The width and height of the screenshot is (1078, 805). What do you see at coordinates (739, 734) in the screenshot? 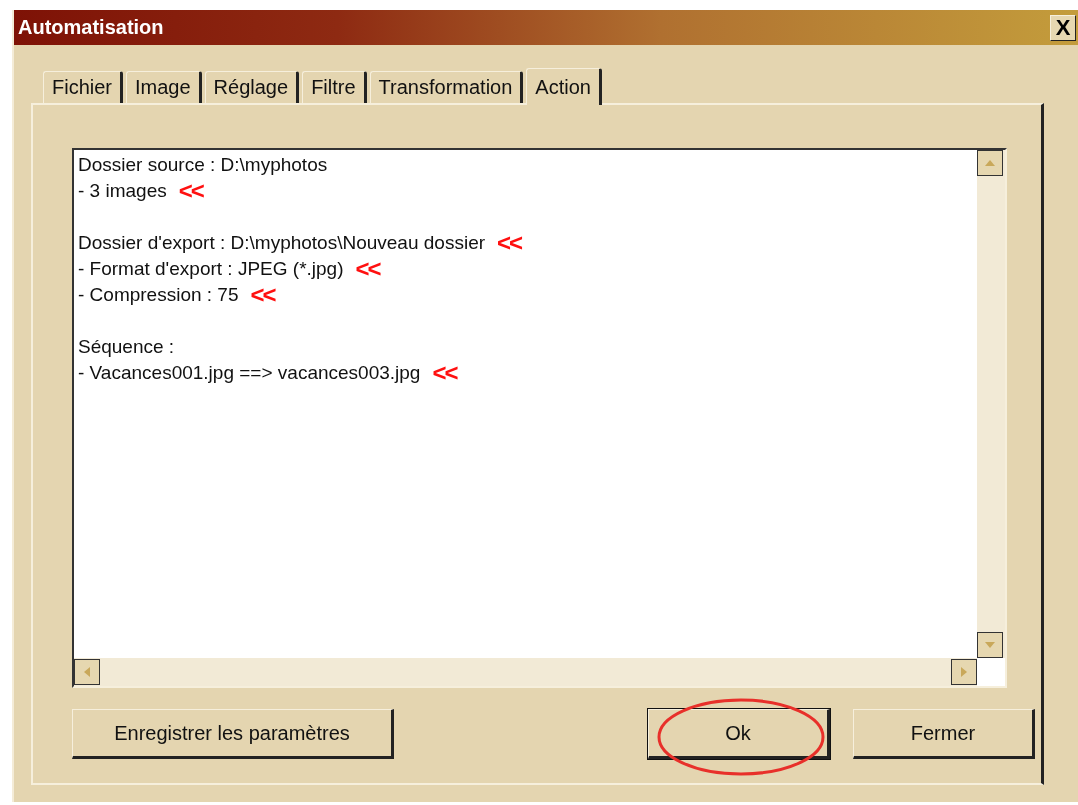
I see `dialog-button: Ok` at bounding box center [739, 734].